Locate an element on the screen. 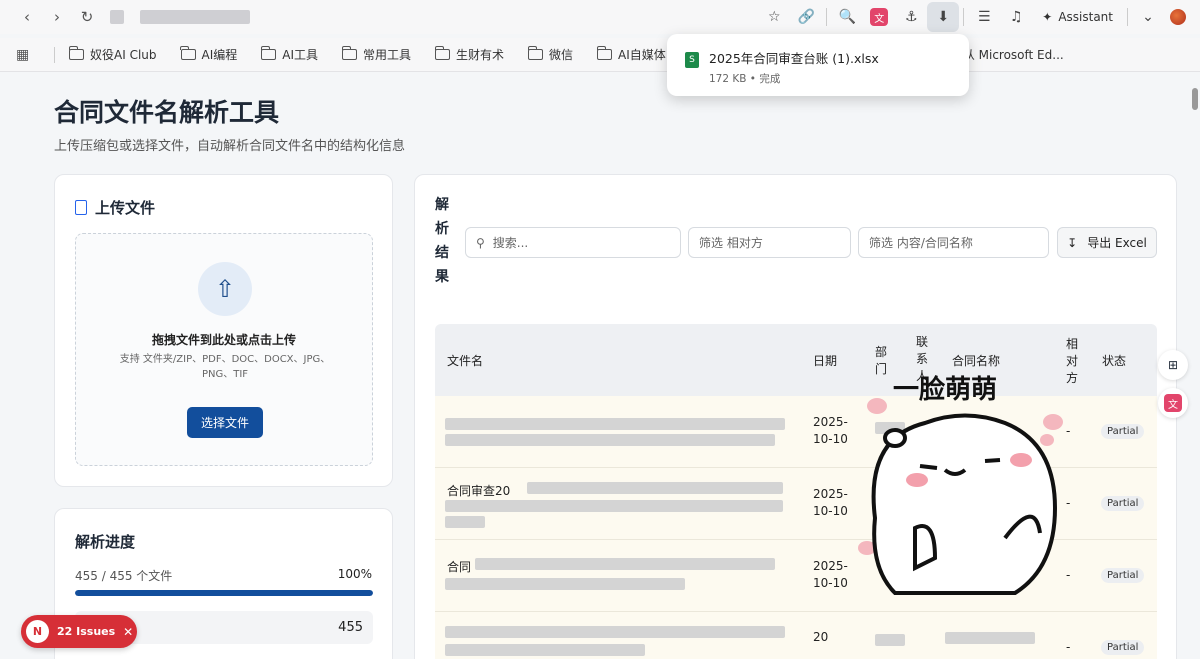  address-bar-url-redacted is located at coordinates (195, 17).